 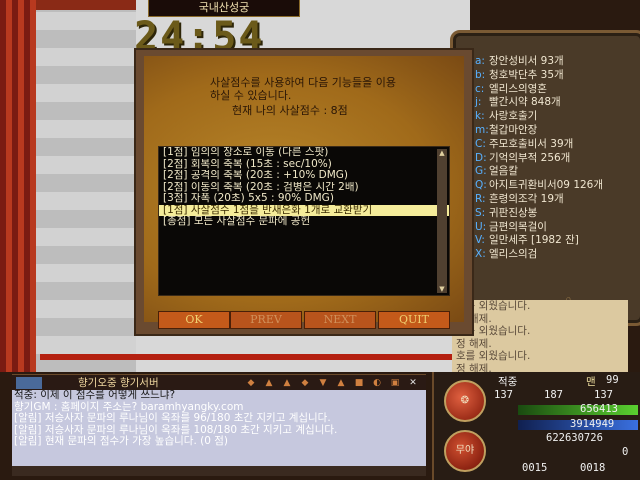 What do you see at coordinates (442, 289) in the screenshot?
I see `scroll-down-icon: ▼` at bounding box center [442, 289].